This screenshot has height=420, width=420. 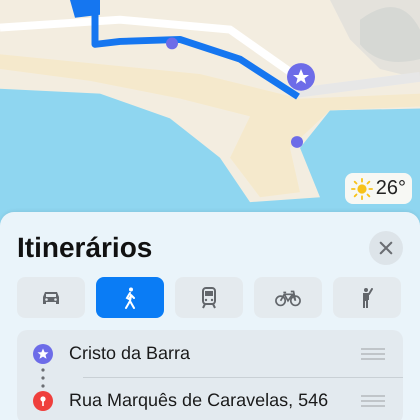 I want to click on pin-marker-icon, so click(x=43, y=400).